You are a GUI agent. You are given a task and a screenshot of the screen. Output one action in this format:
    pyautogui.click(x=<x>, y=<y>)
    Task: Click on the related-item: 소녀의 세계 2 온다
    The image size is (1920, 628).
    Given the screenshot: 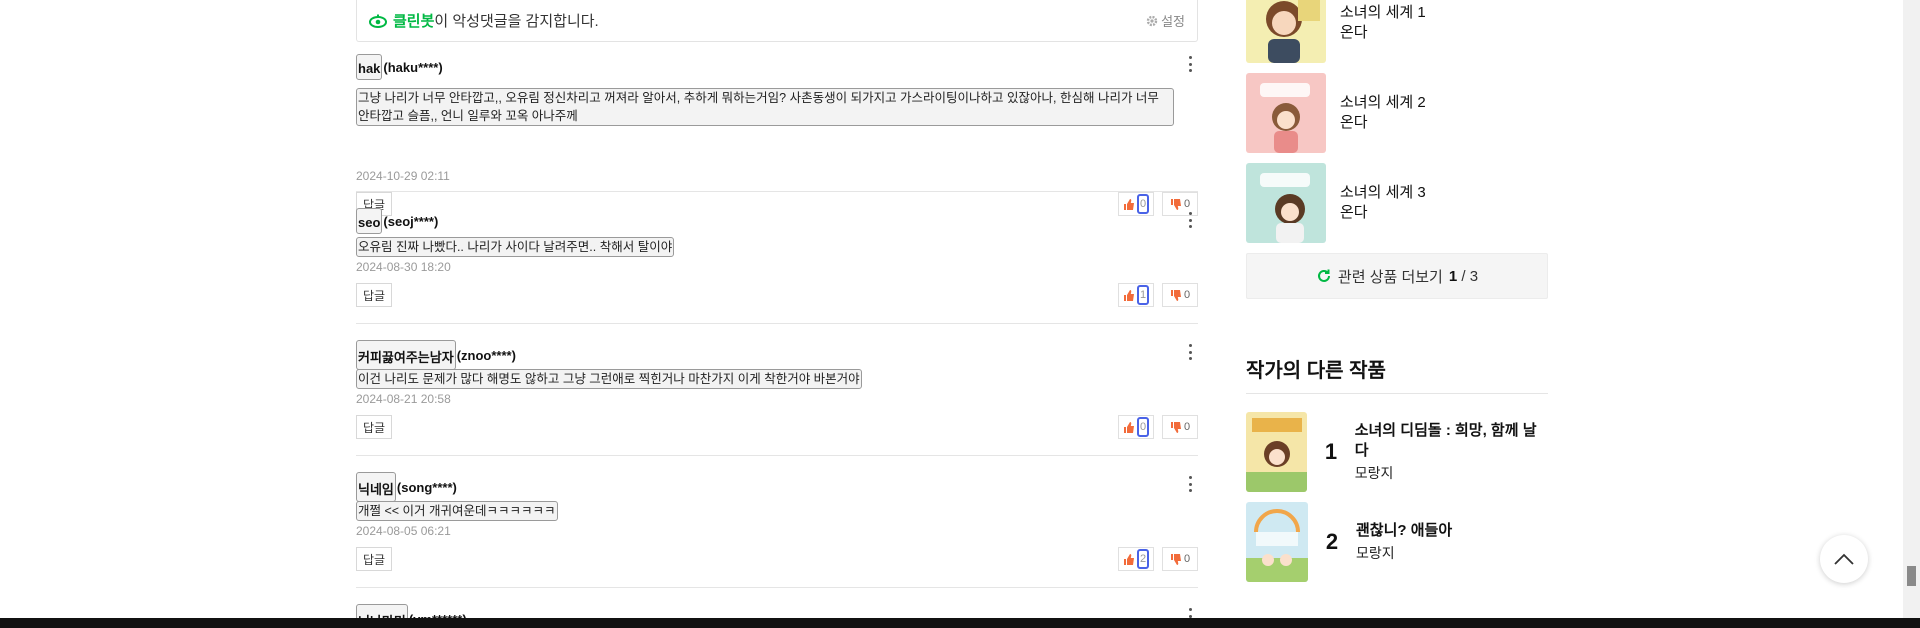 What is the action you would take?
    pyautogui.click(x=1336, y=113)
    